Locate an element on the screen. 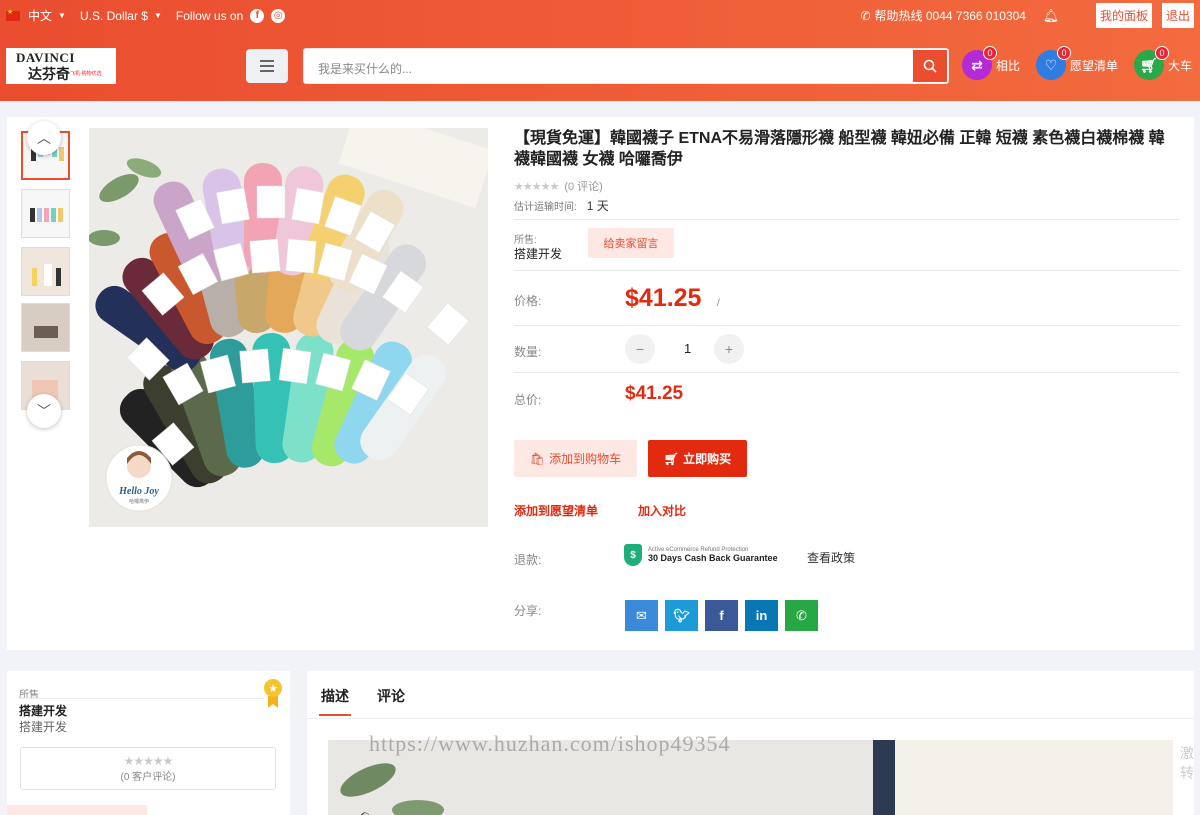 The image size is (1200, 815). buy-now-label: 立即购买 is located at coordinates (707, 459).